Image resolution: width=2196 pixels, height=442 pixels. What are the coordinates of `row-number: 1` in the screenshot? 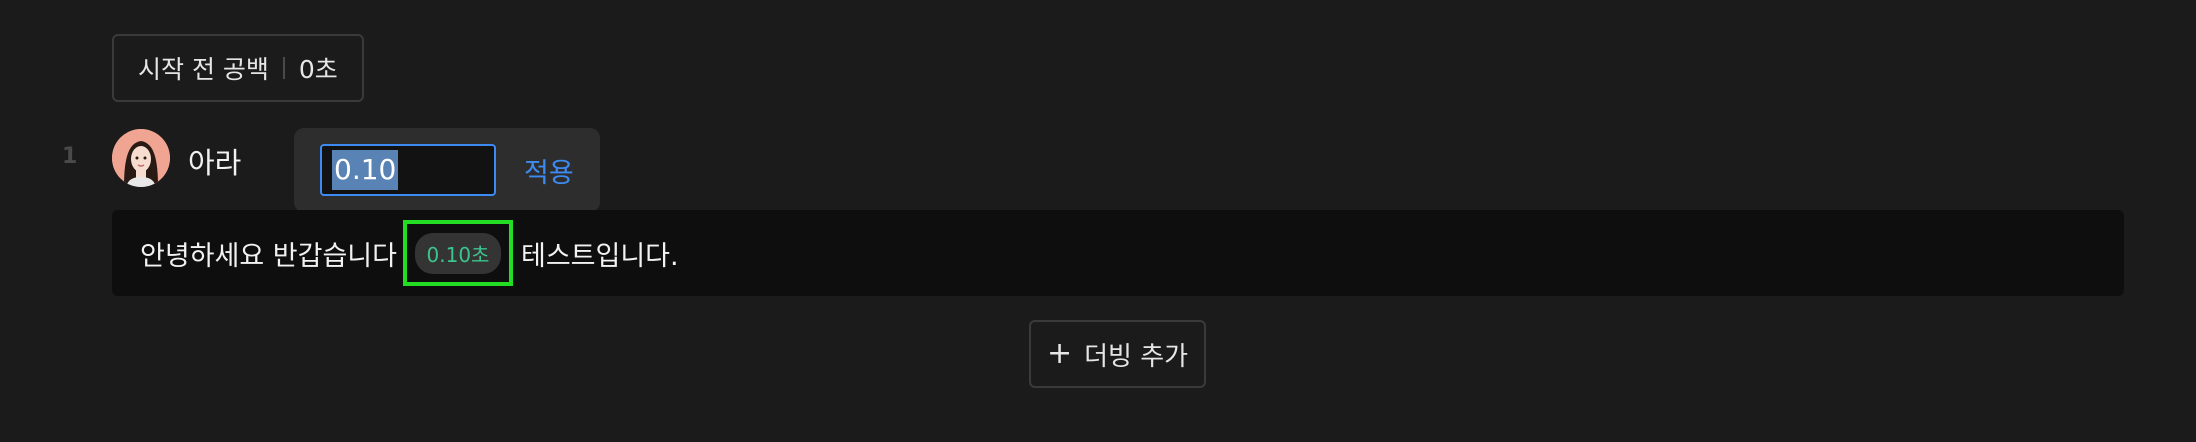 It's located at (70, 156).